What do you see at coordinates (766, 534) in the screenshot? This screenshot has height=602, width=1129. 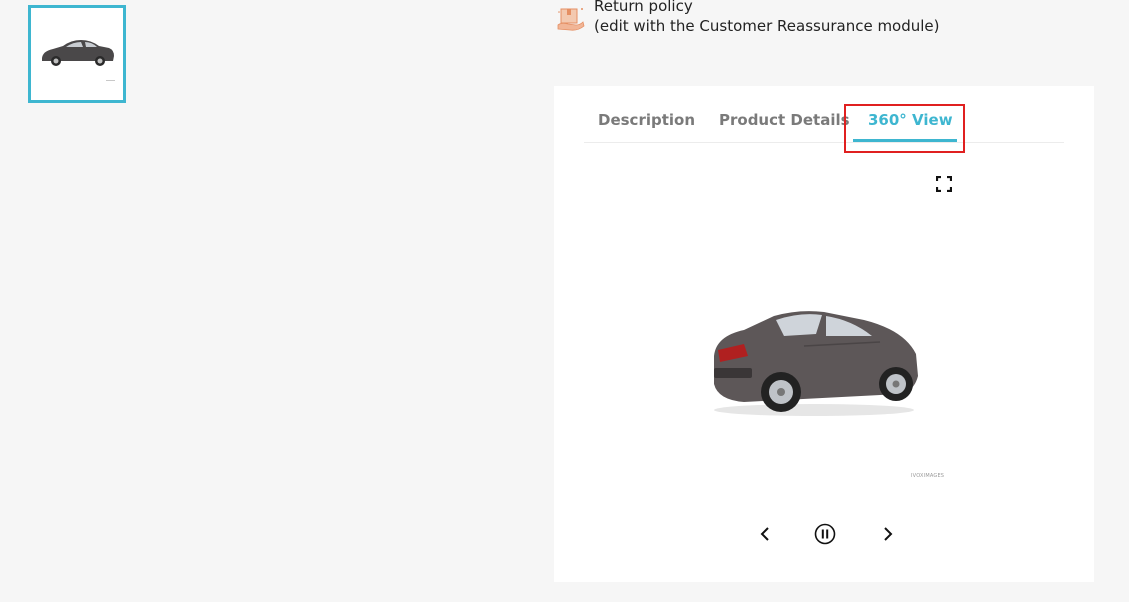 I see `chevron-left-icon` at bounding box center [766, 534].